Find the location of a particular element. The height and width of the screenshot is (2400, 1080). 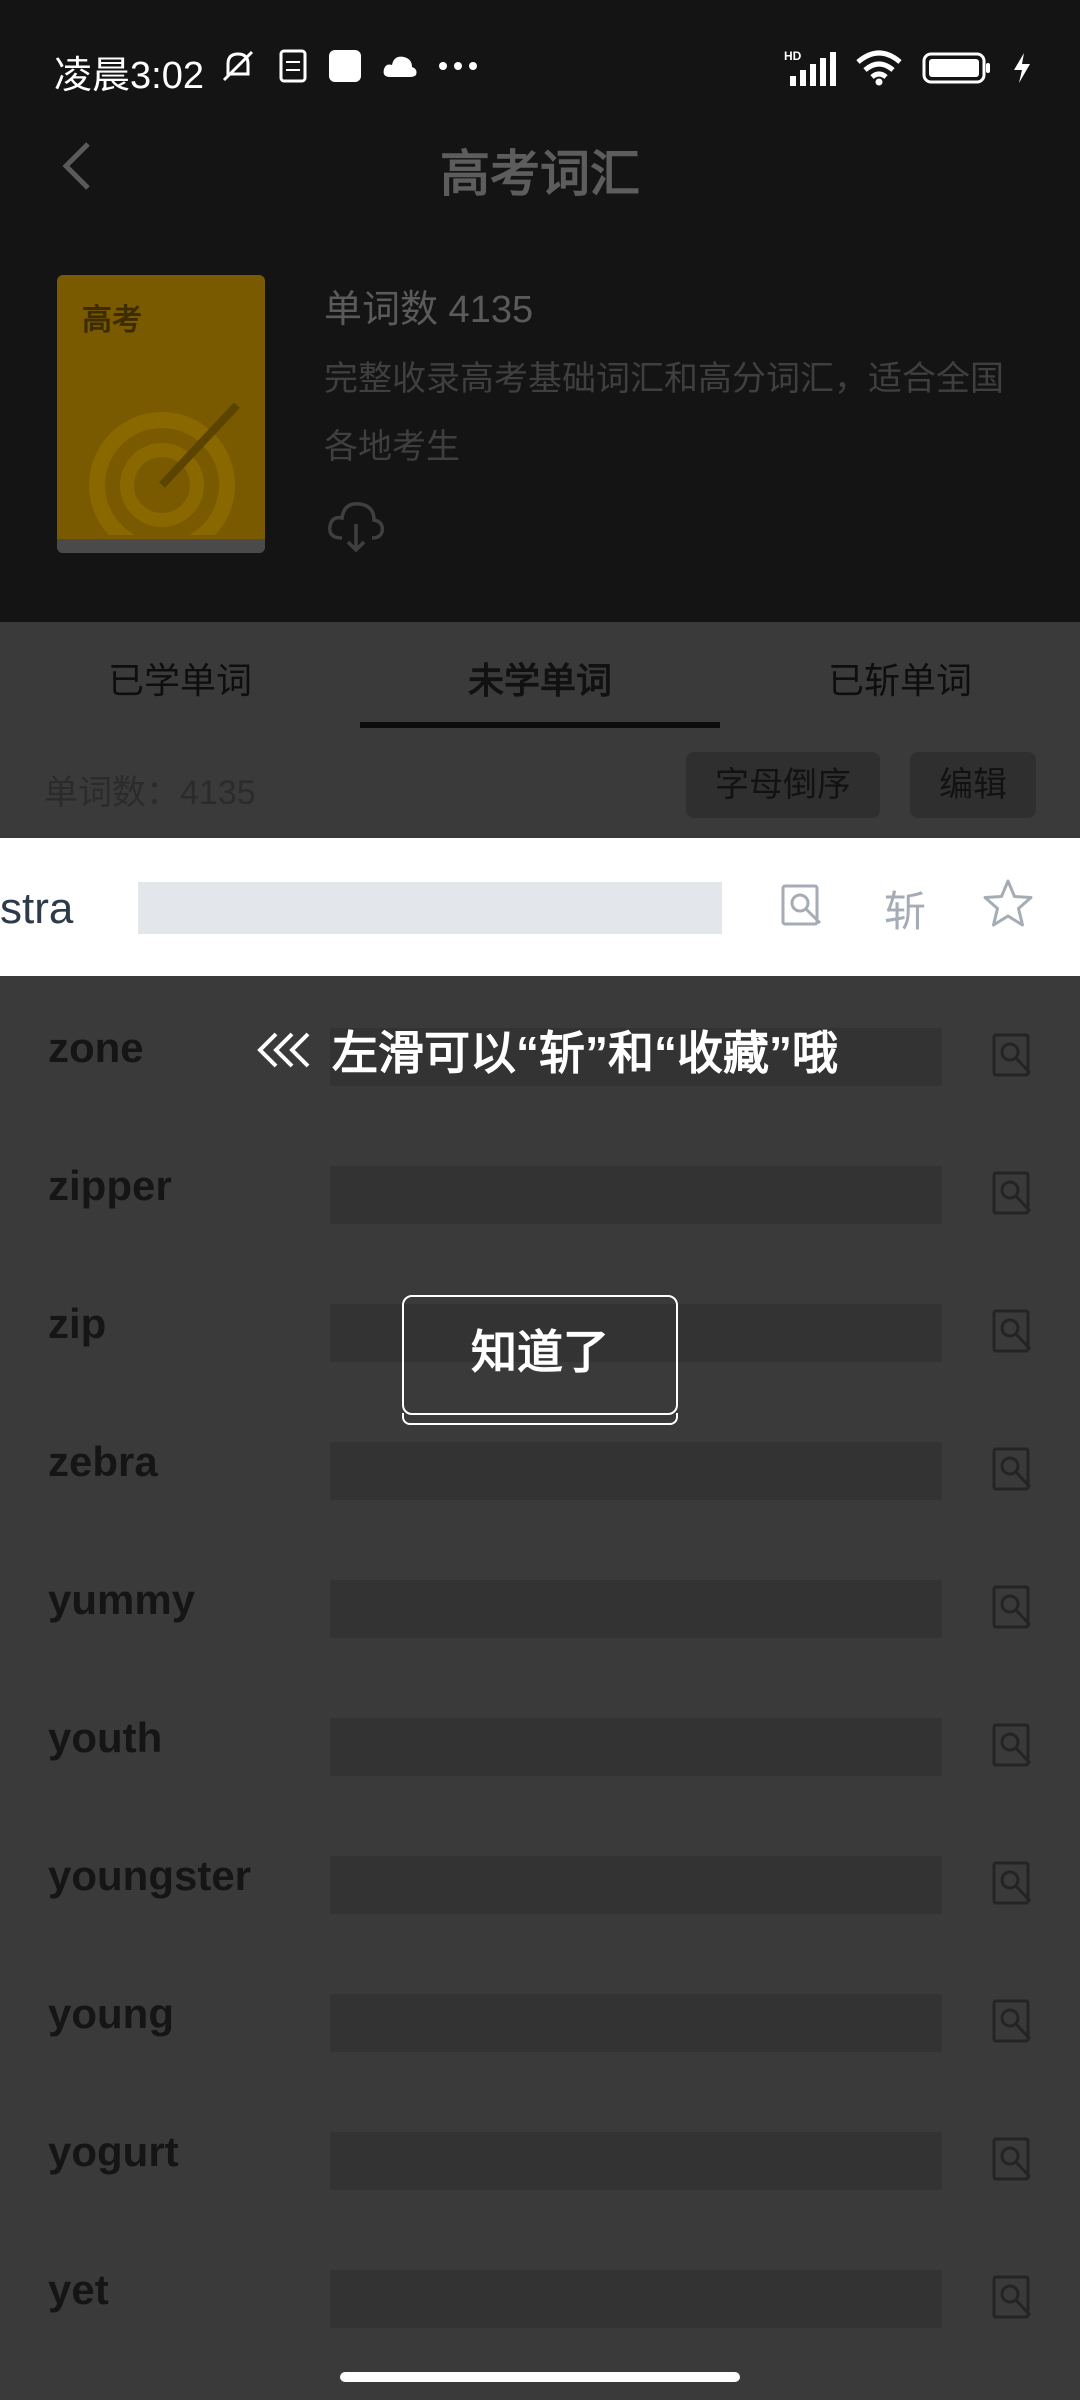

word-text: zone is located at coordinates (96, 1047).